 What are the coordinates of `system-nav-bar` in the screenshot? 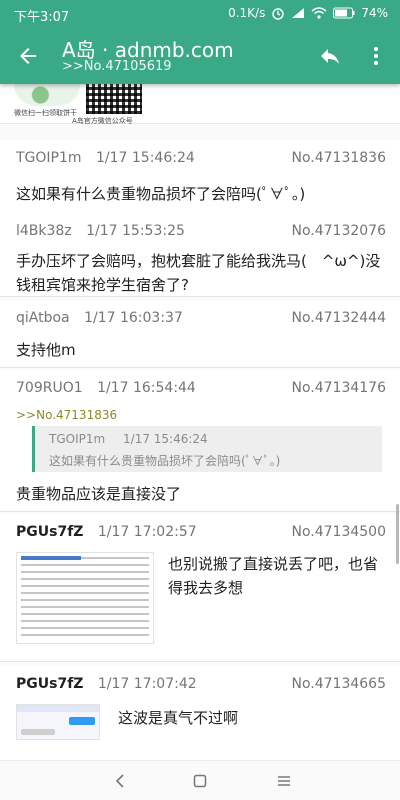 It's located at (200, 780).